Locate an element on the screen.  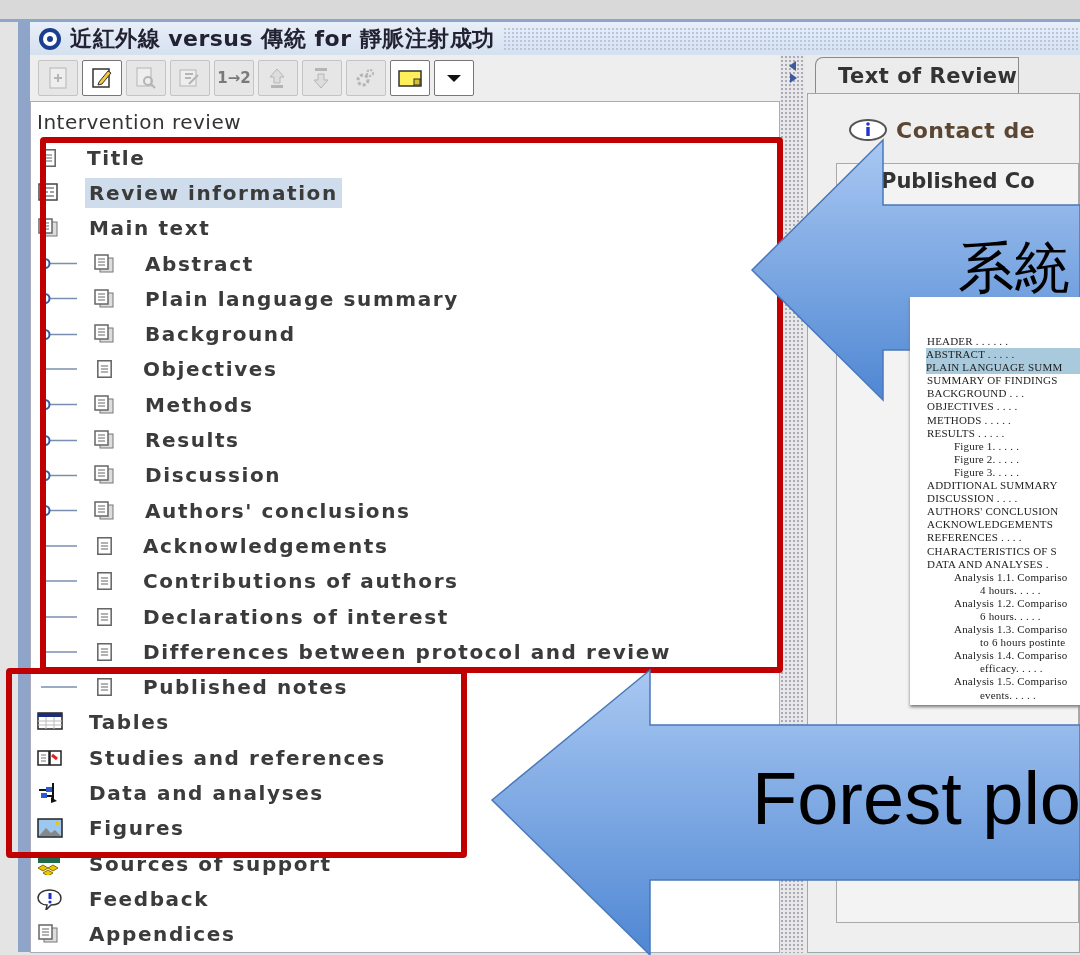
tree-item: Data and analyses is located at coordinates (206, 793).